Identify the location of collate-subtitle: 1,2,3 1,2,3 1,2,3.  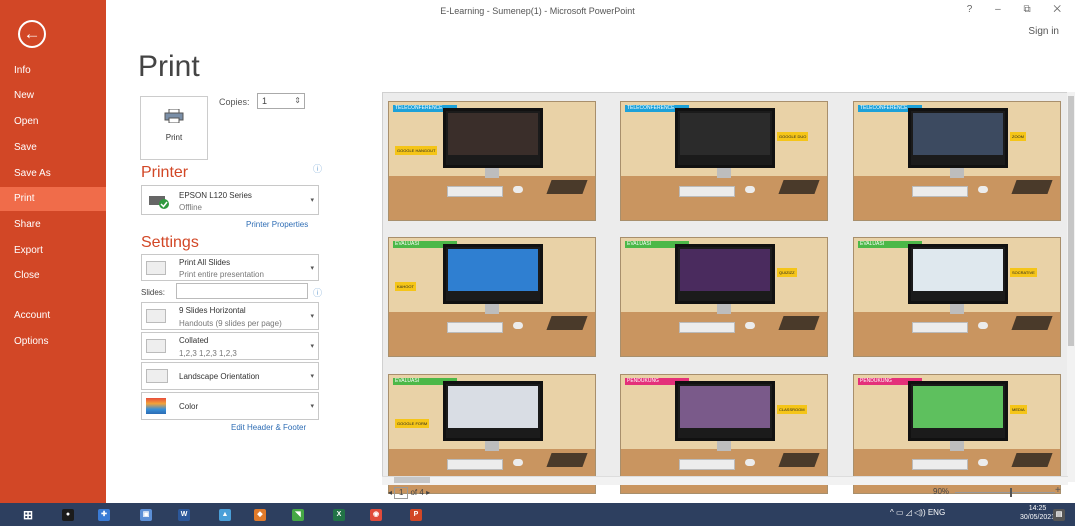
(208, 353).